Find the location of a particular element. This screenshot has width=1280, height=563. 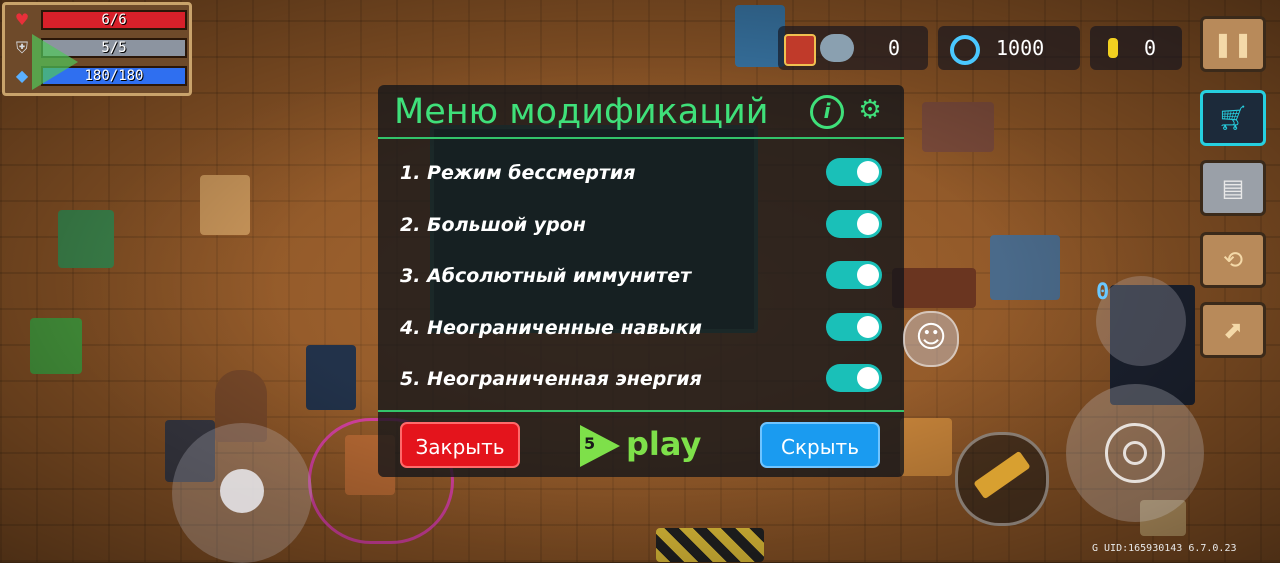

emote-button: ☺ is located at coordinates (931, 339).